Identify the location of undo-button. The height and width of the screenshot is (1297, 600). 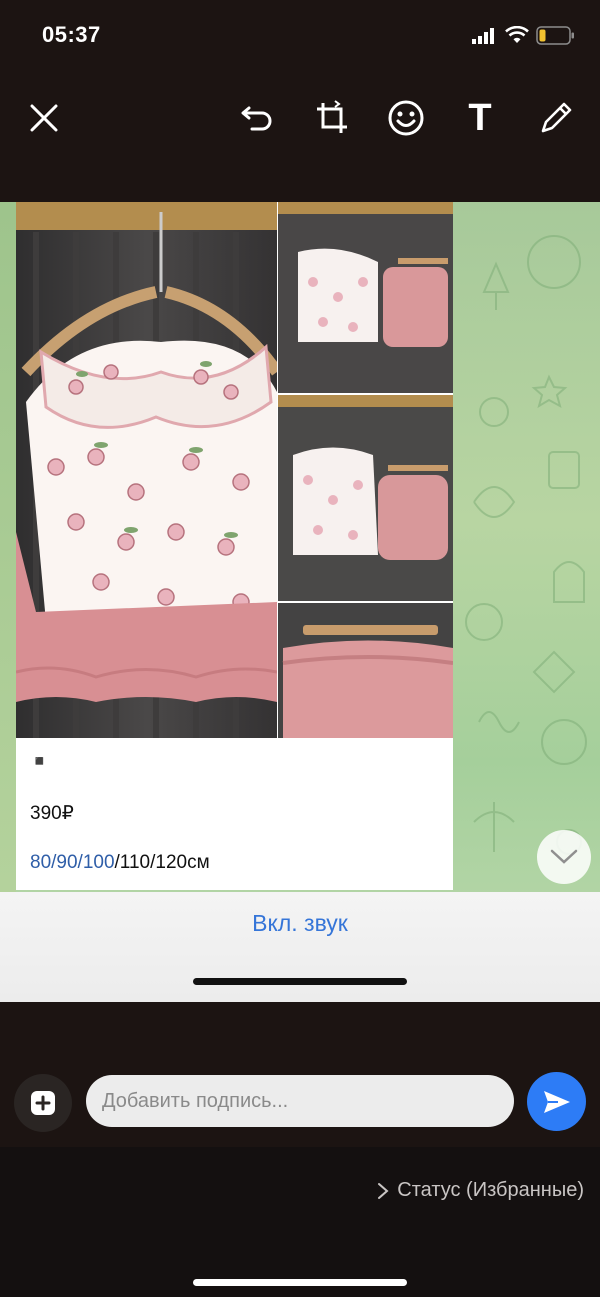
(258, 118).